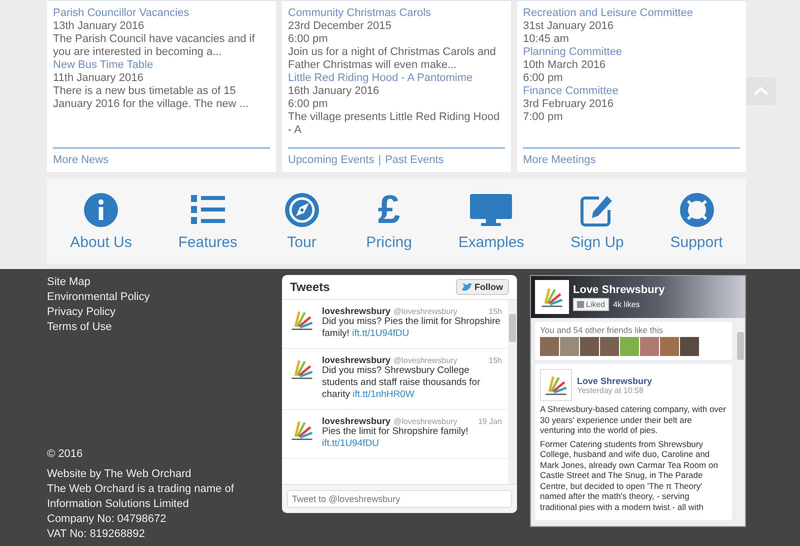  Describe the element at coordinates (96, 534) in the screenshot. I see `company-info-text: VAT No: 819268892` at that location.